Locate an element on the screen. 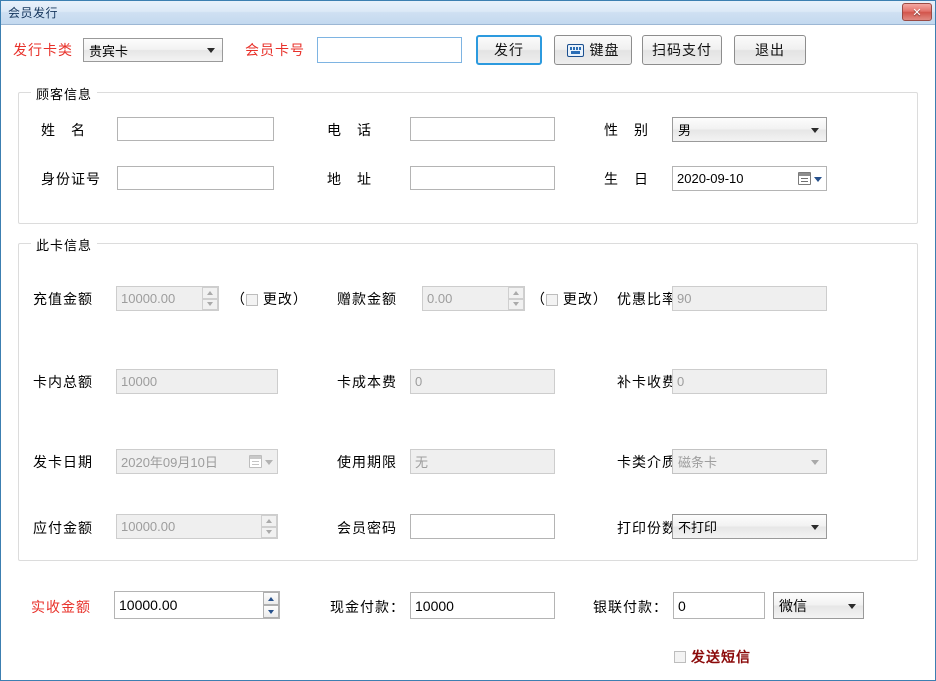  cost-label: 卡成本费 is located at coordinates (367, 382).